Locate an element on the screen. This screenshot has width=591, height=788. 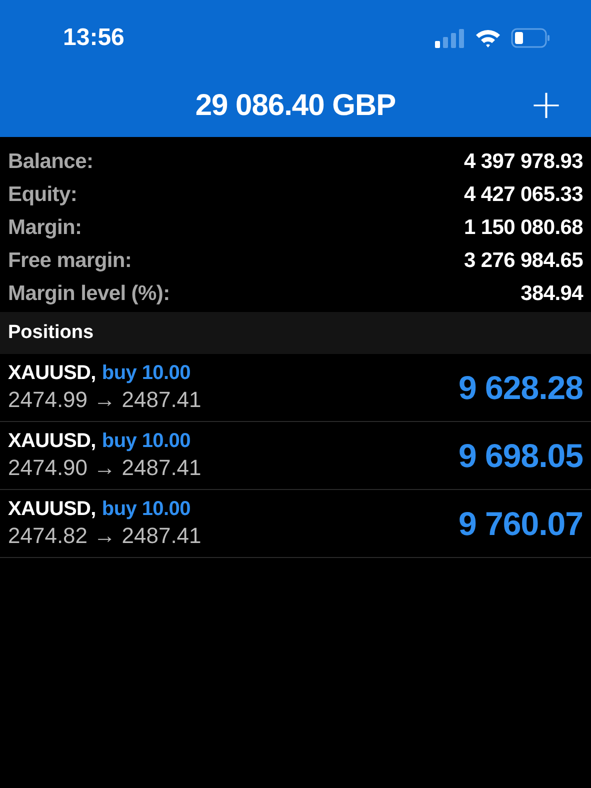
profit-value: 9 760.07 is located at coordinates (520, 523).